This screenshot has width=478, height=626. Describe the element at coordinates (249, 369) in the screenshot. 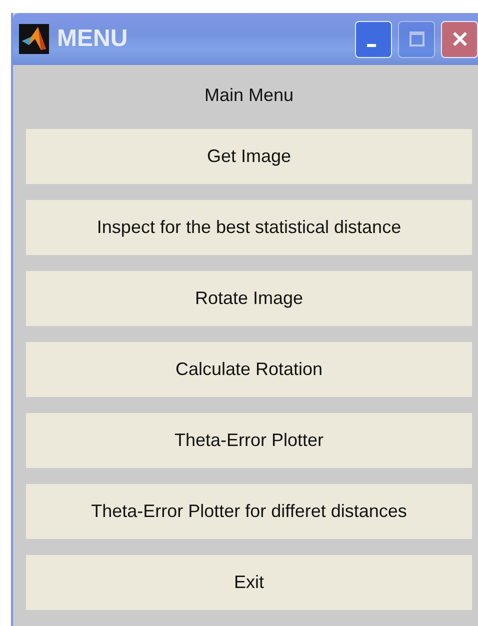

I see `menu-button: Calculate Rotation` at that location.